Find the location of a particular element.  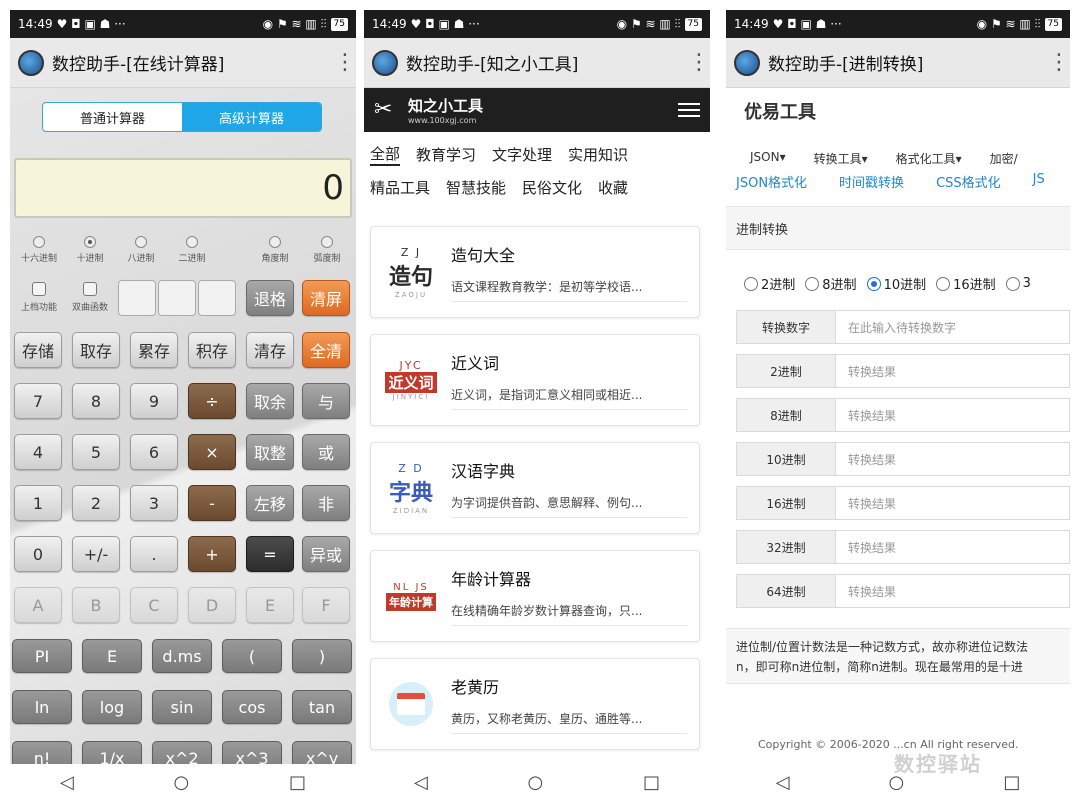

key-6: 6 is located at coordinates (154, 452).